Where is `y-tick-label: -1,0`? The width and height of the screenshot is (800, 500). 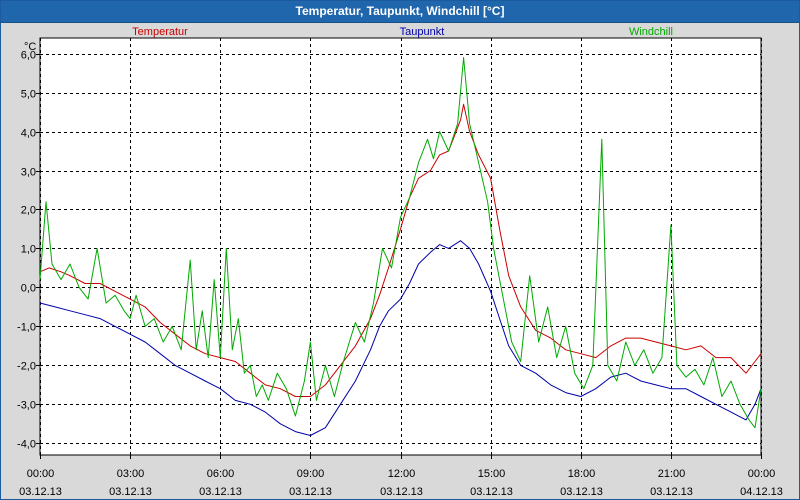
y-tick-label: -1,0 is located at coordinates (26, 328).